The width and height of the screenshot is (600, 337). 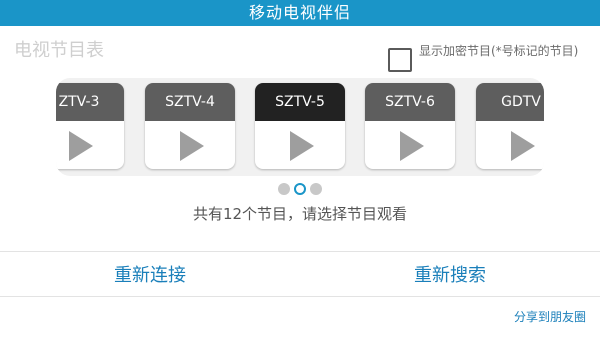 I want to click on page-indicator, so click(x=300, y=189).